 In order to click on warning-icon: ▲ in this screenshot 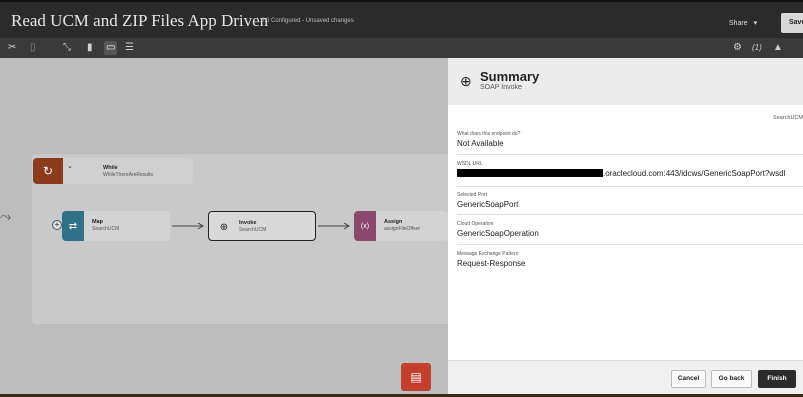, I will do `click(778, 48)`.